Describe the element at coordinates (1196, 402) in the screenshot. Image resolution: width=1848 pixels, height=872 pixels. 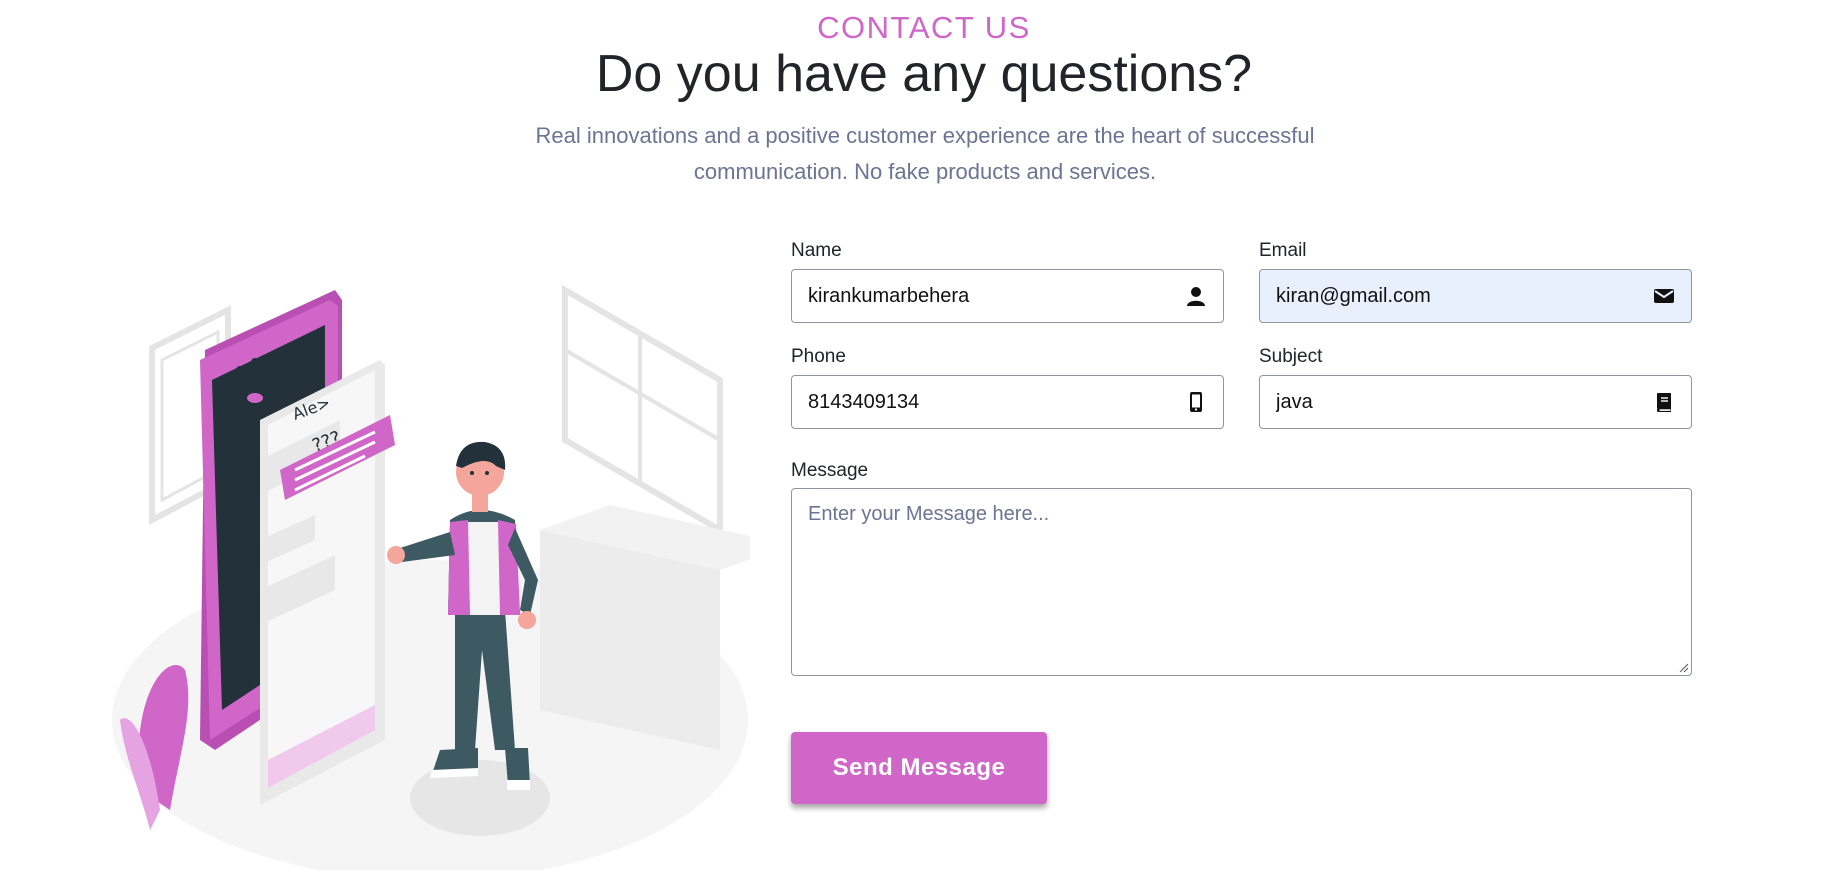
I see `mobile-phone-icon` at that location.